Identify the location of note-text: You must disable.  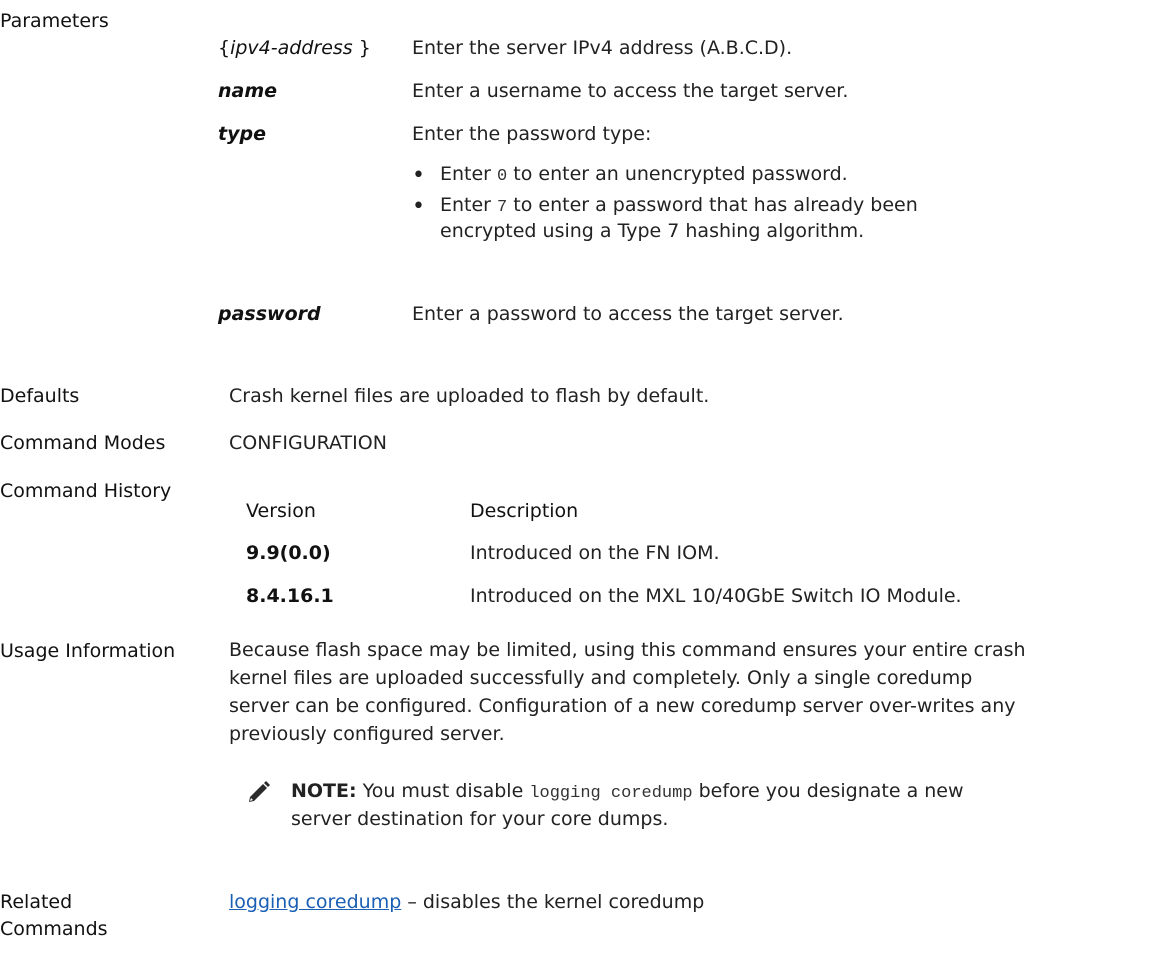
(443, 791).